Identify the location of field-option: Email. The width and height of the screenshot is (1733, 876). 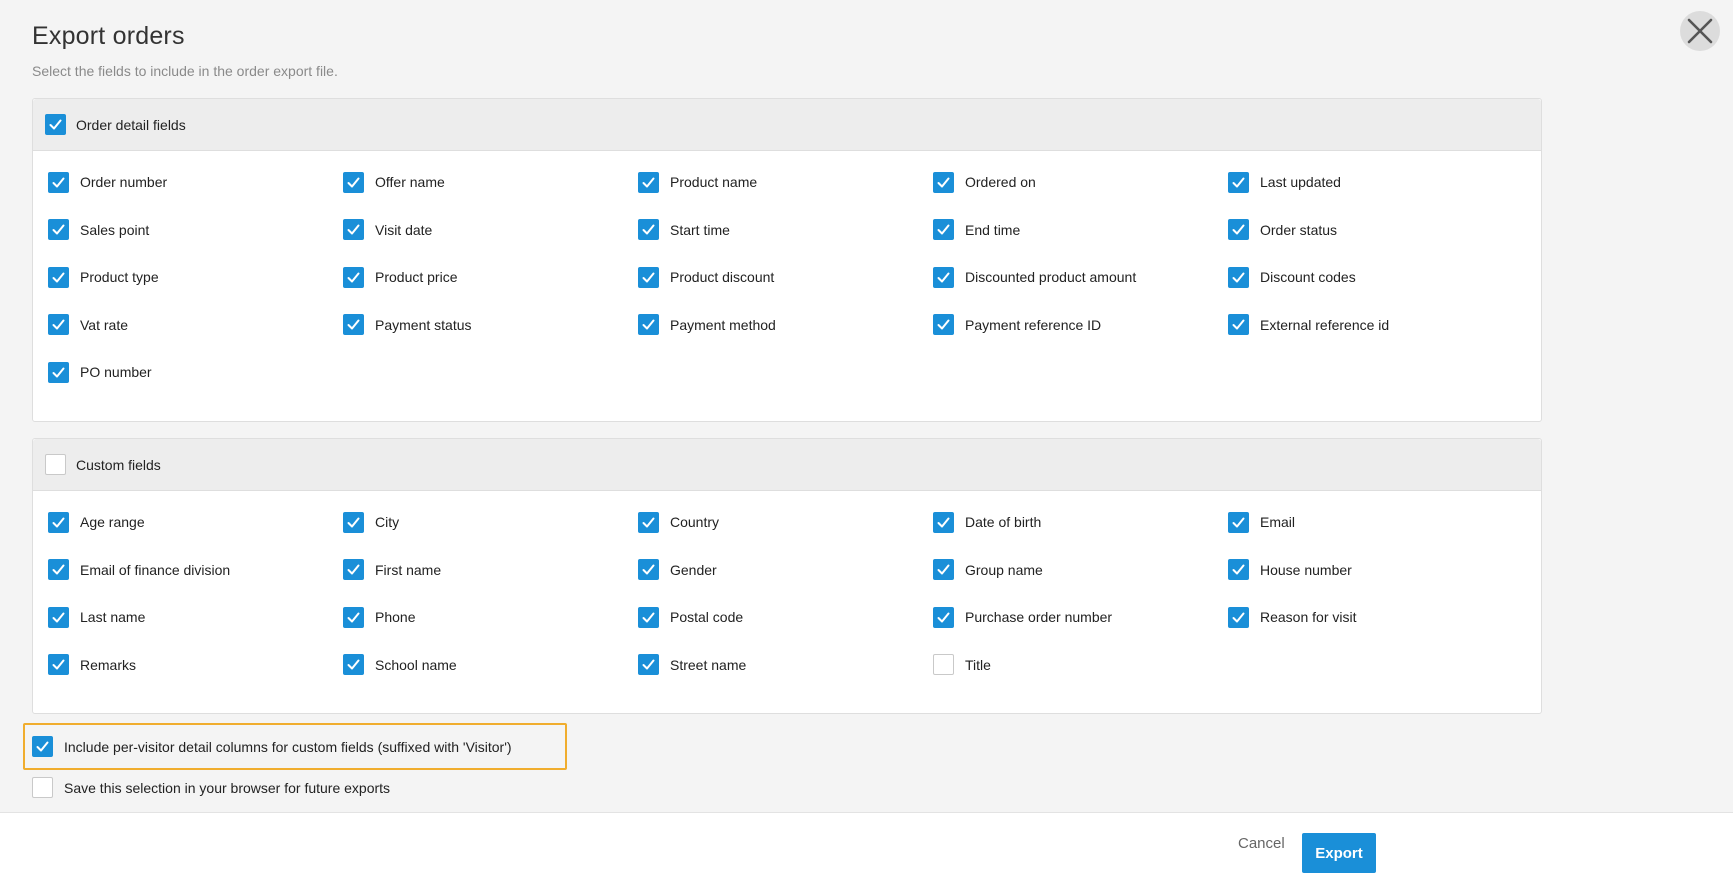
(1261, 522).